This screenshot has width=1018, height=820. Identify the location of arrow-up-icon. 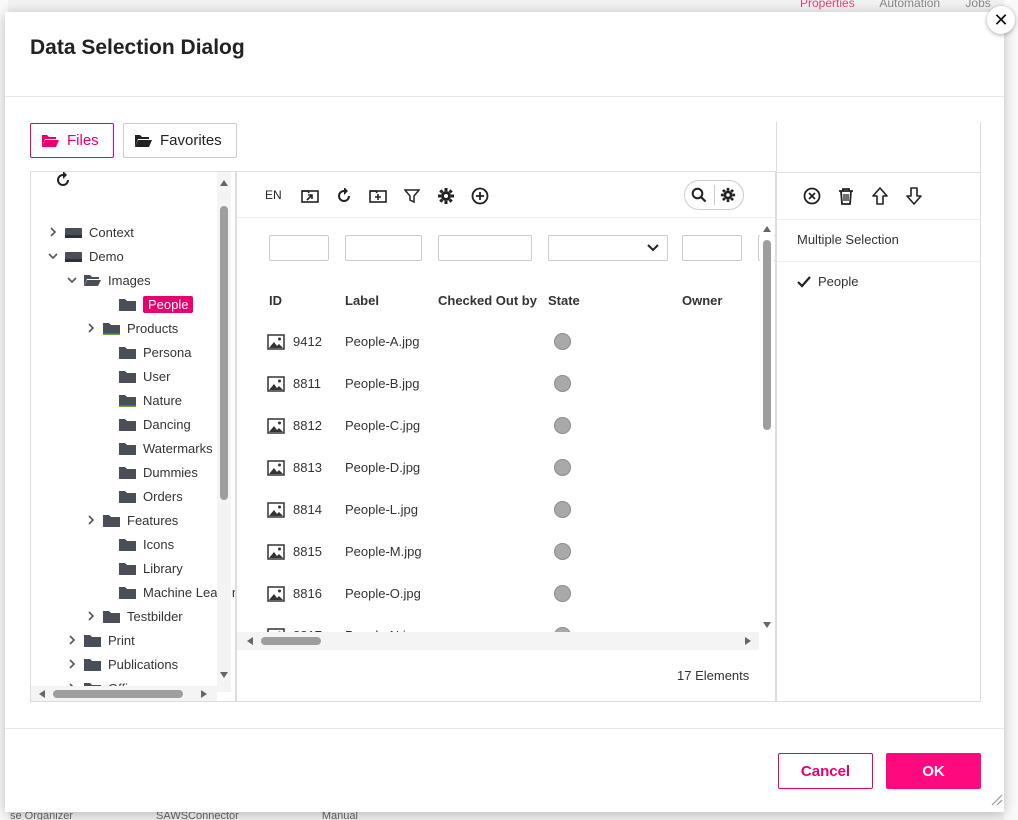
(880, 196).